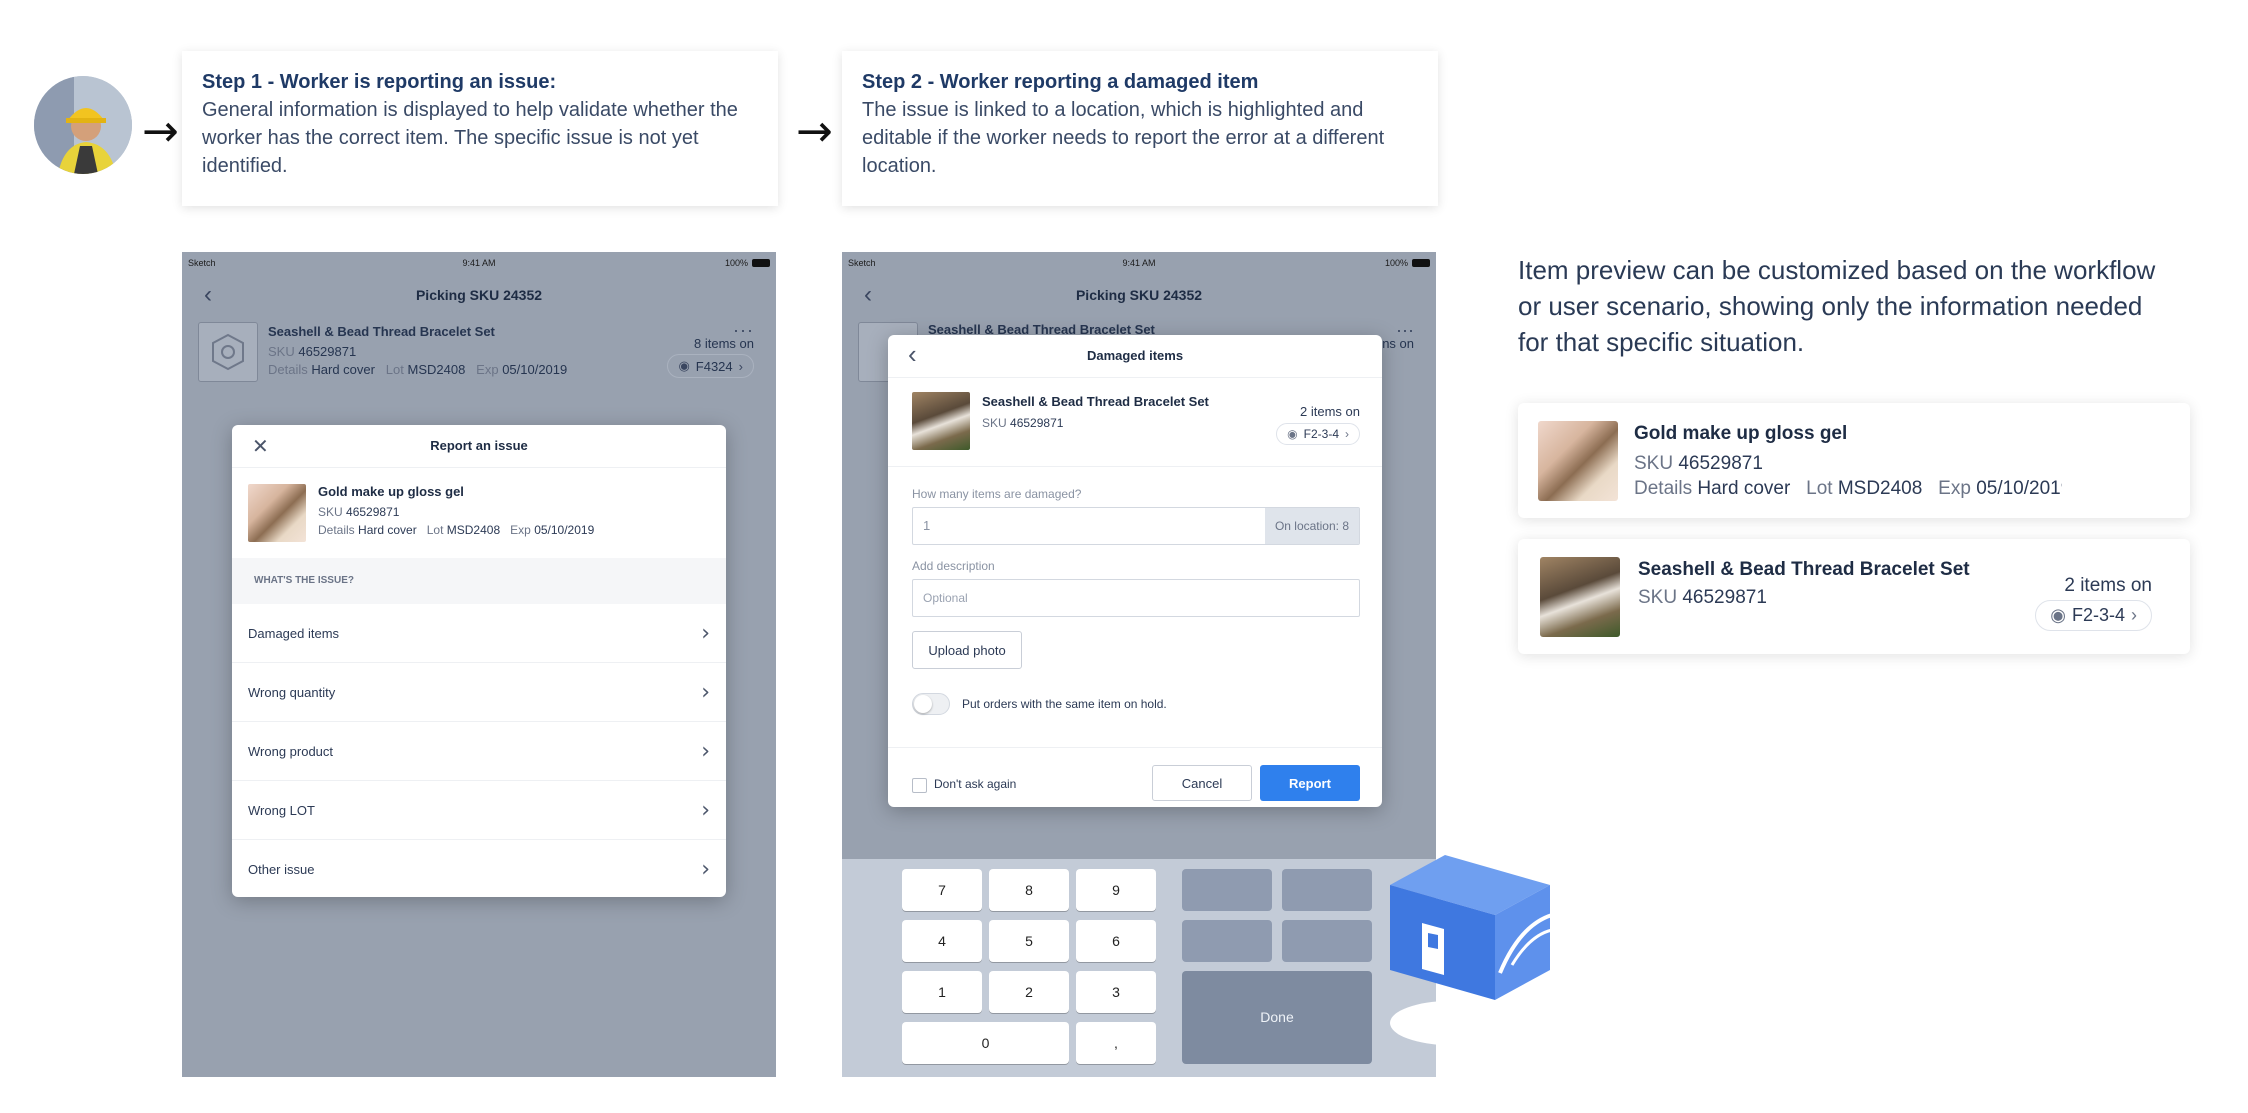 The height and width of the screenshot is (1113, 2248). Describe the element at coordinates (942, 941) in the screenshot. I see `key-4: 4` at that location.